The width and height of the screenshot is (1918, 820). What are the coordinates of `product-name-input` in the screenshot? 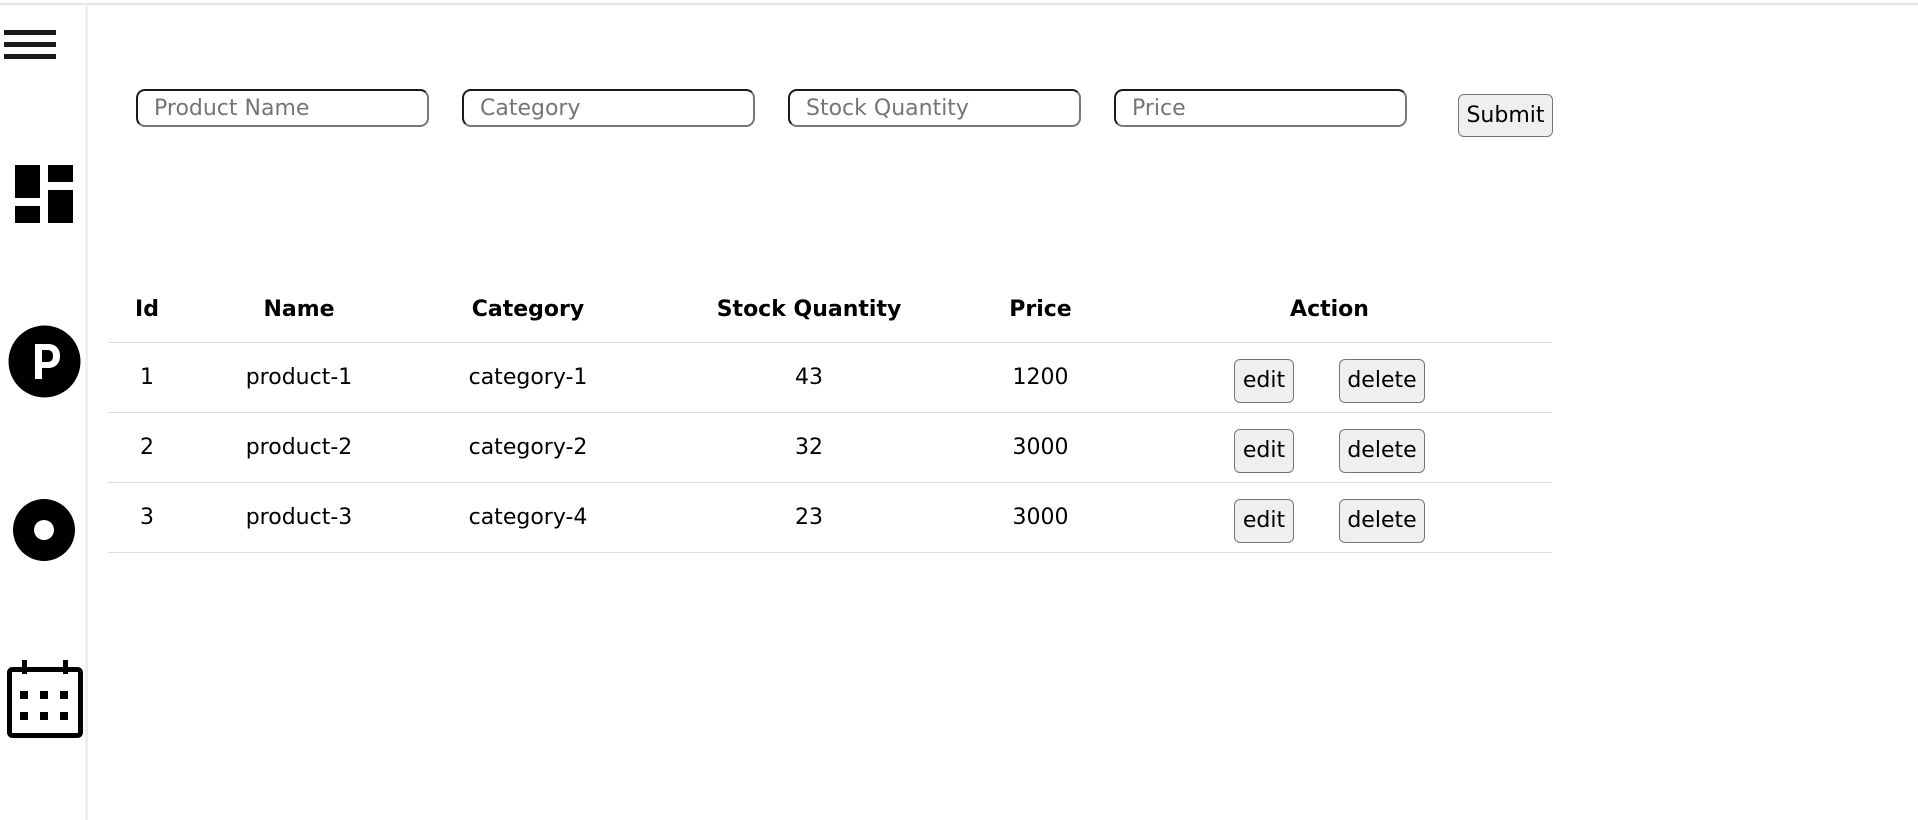 It's located at (282, 108).